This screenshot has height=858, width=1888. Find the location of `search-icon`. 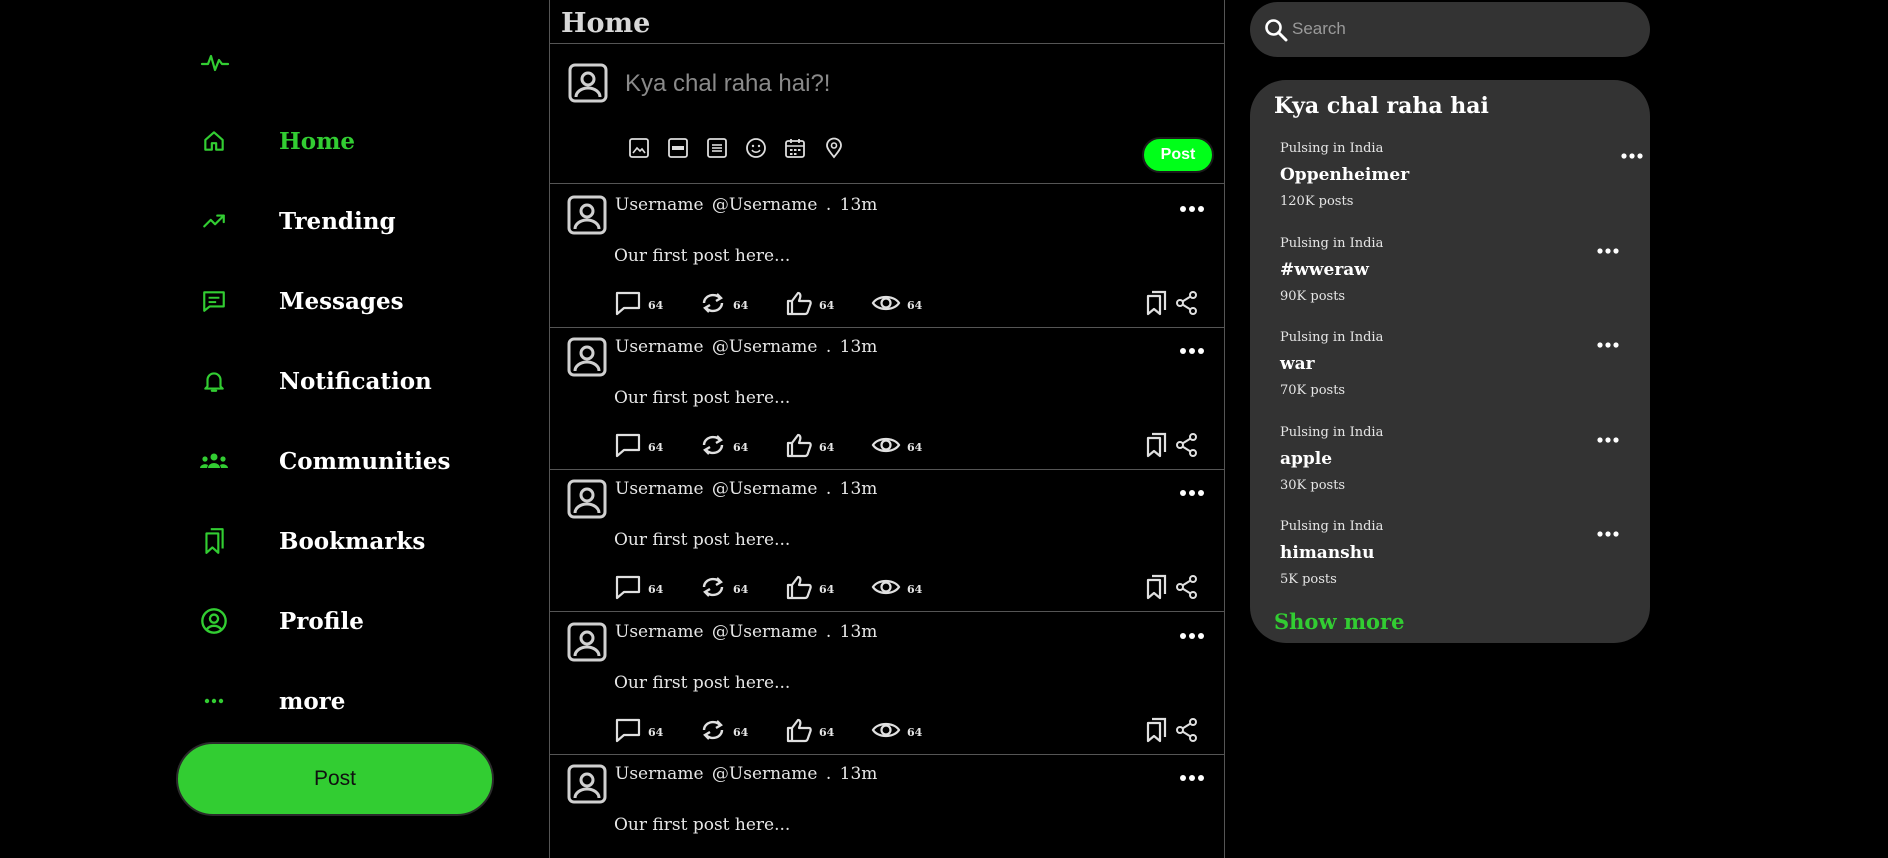

search-icon is located at coordinates (1276, 32).